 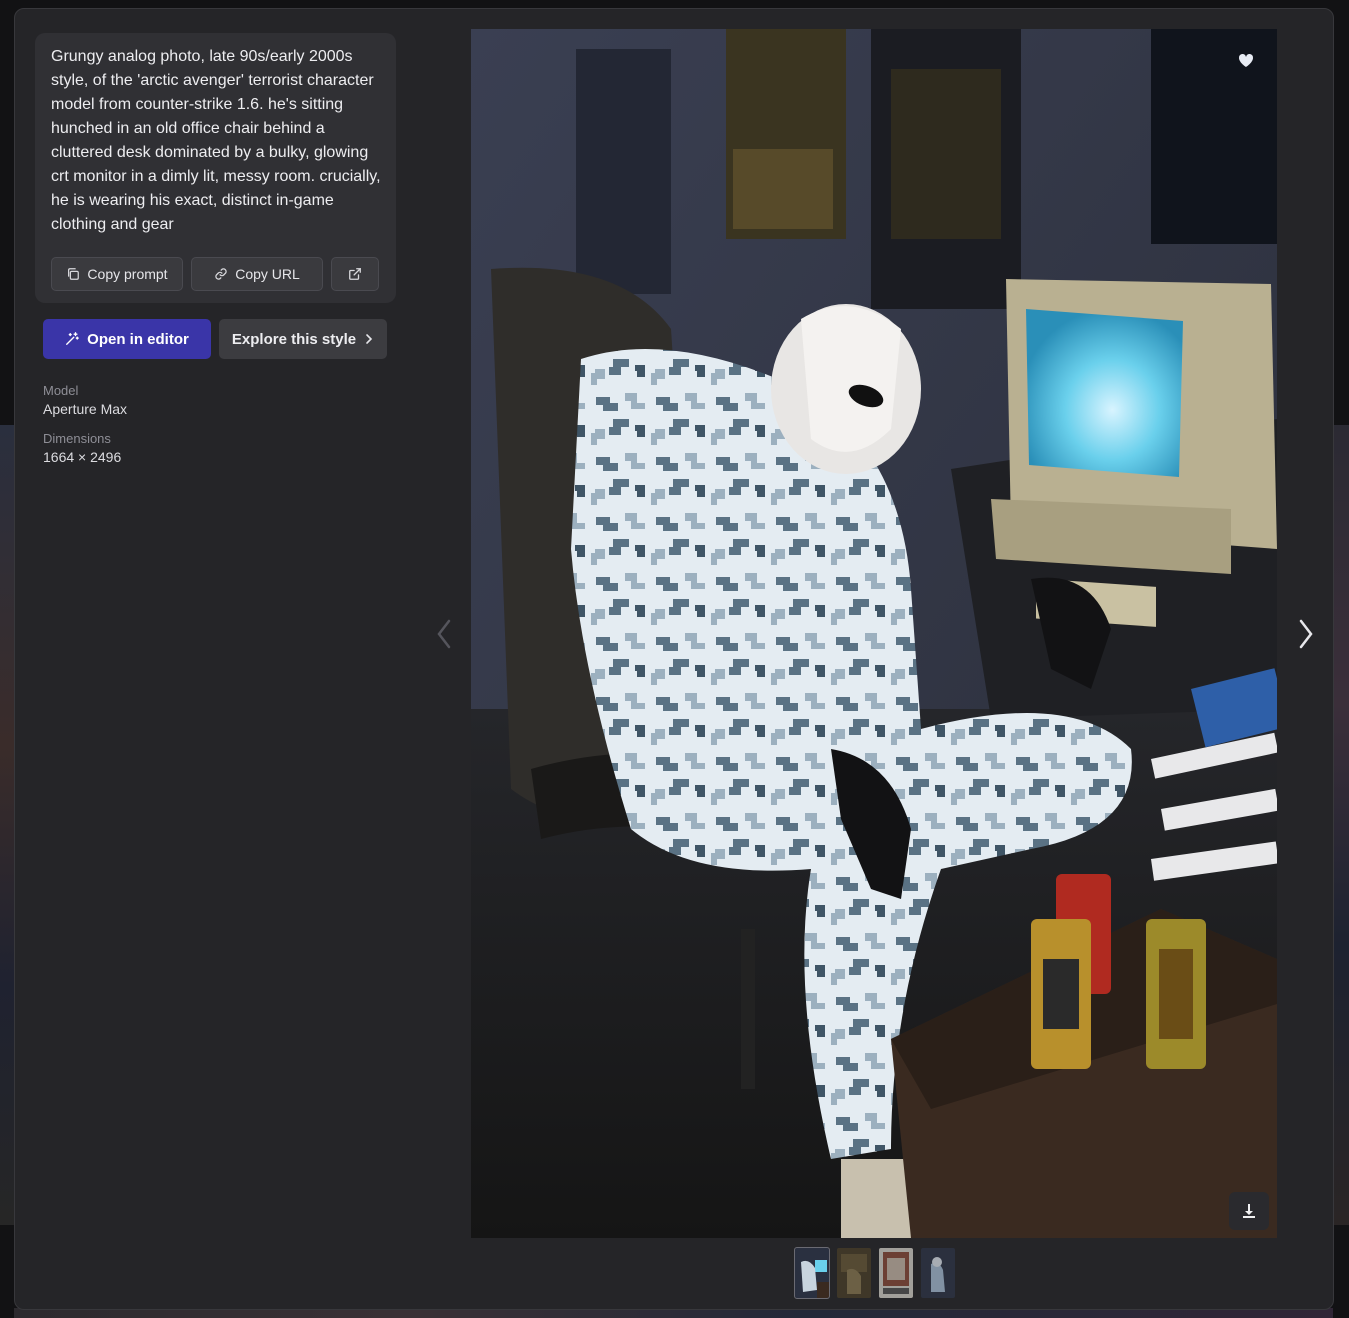 What do you see at coordinates (74, 274) in the screenshot?
I see `copy-icon` at bounding box center [74, 274].